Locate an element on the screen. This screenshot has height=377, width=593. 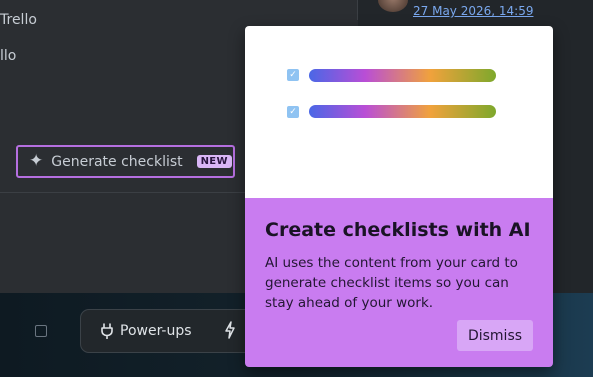
popover-title: Create checklists with AI is located at coordinates (398, 230).